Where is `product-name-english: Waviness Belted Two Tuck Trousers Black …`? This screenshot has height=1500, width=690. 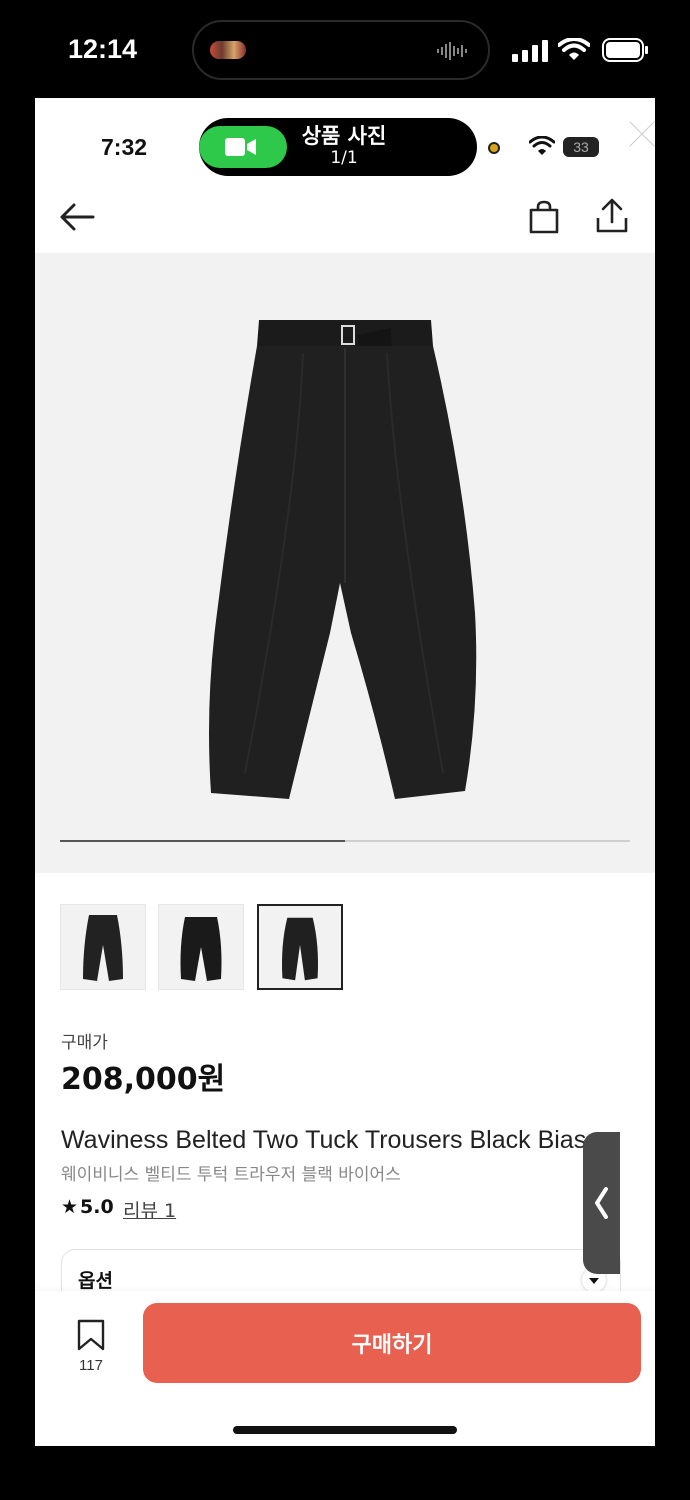 product-name-english: Waviness Belted Two Tuck Trousers Black … is located at coordinates (324, 1140).